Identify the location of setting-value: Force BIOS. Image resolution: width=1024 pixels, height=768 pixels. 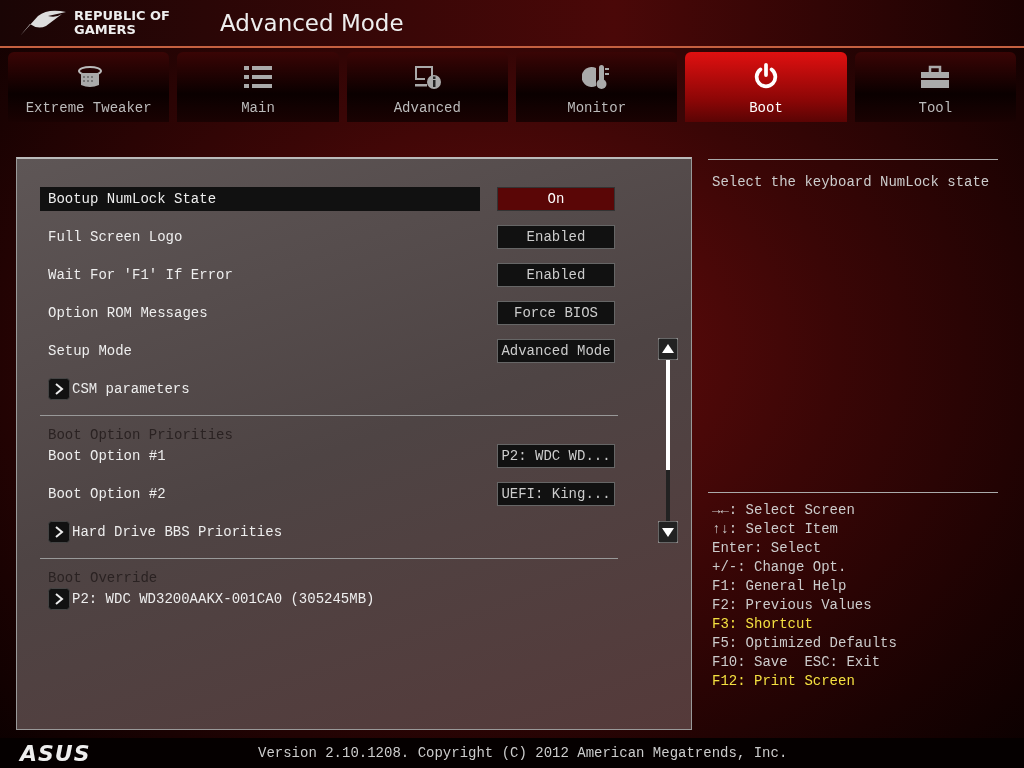
(556, 313).